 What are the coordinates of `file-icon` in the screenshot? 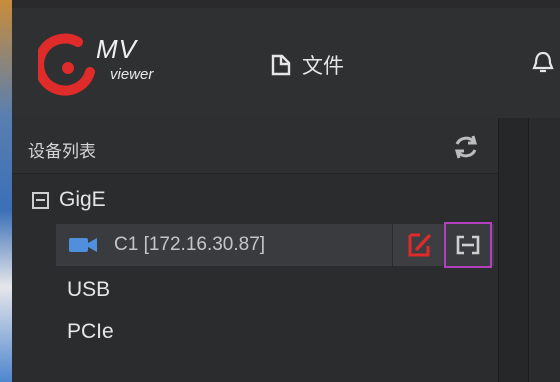 It's located at (281, 65).